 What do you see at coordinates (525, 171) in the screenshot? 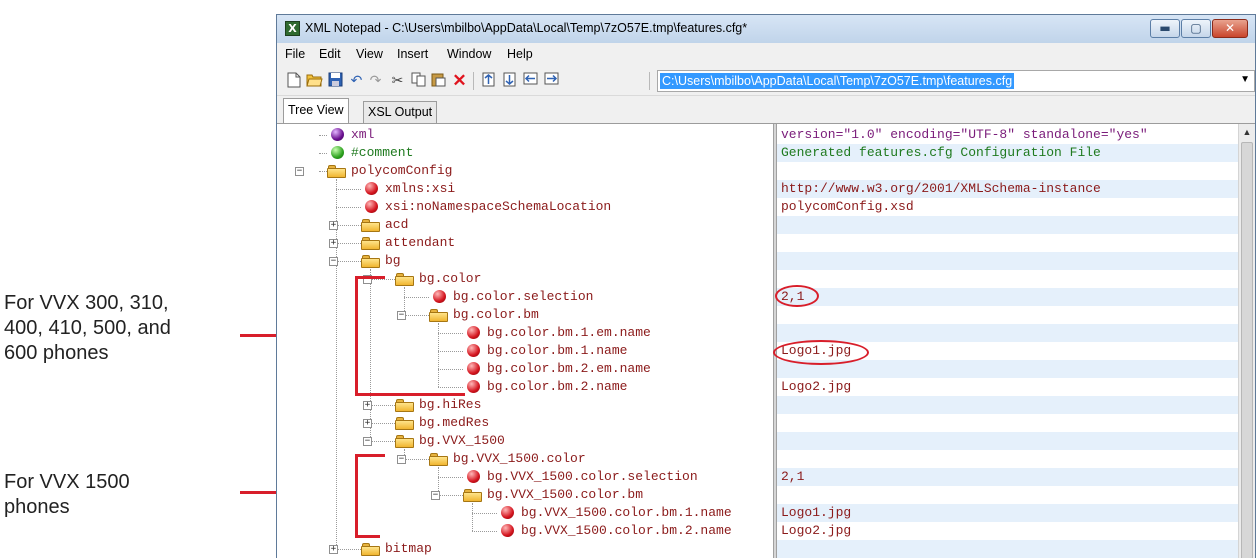
I see `tree-row: − polycomConfig` at bounding box center [525, 171].